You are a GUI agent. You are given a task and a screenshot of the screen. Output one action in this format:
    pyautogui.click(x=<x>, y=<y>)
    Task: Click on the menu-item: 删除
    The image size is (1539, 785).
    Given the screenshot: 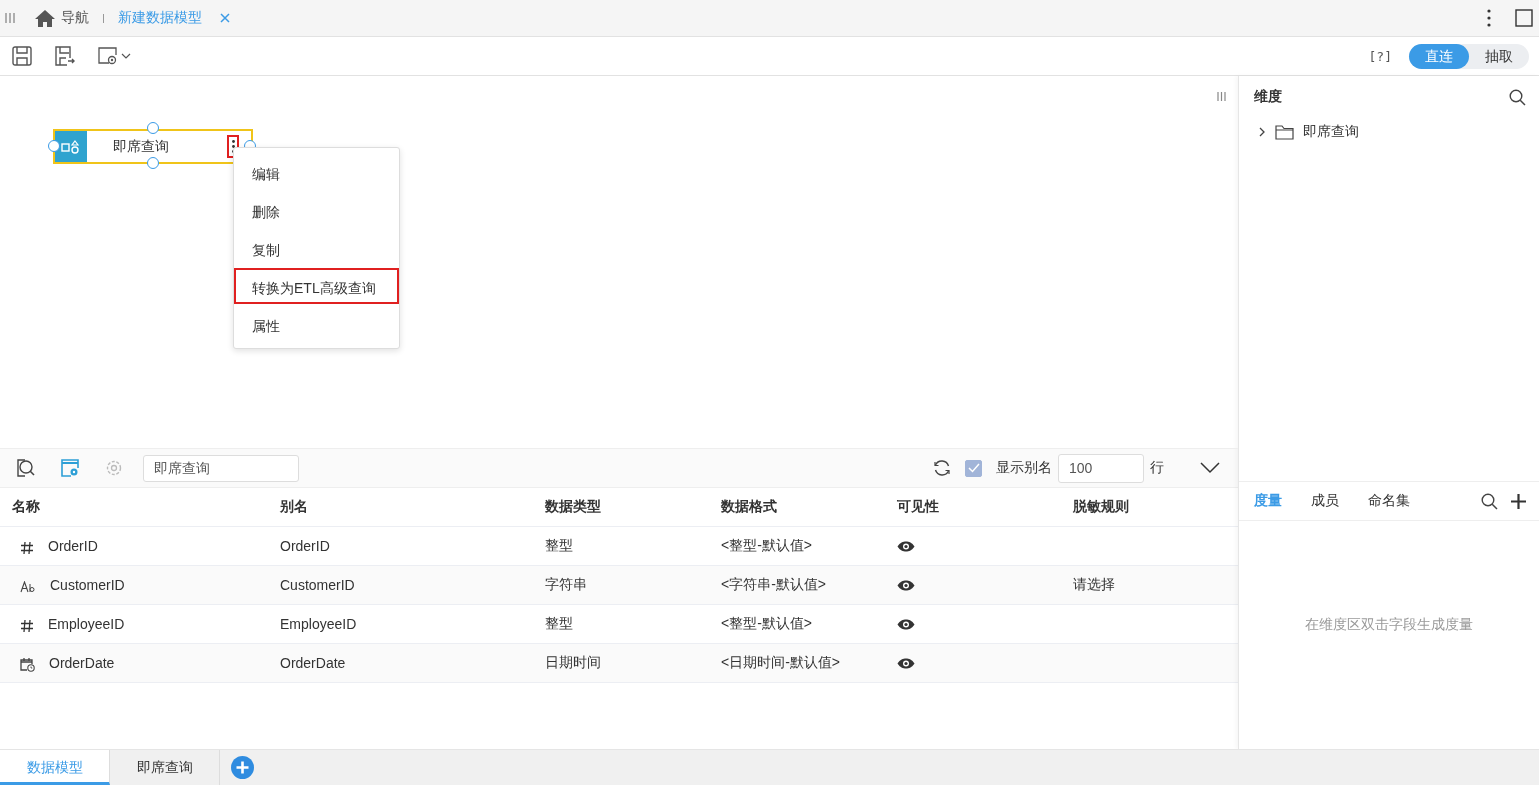 What is the action you would take?
    pyautogui.click(x=316, y=210)
    